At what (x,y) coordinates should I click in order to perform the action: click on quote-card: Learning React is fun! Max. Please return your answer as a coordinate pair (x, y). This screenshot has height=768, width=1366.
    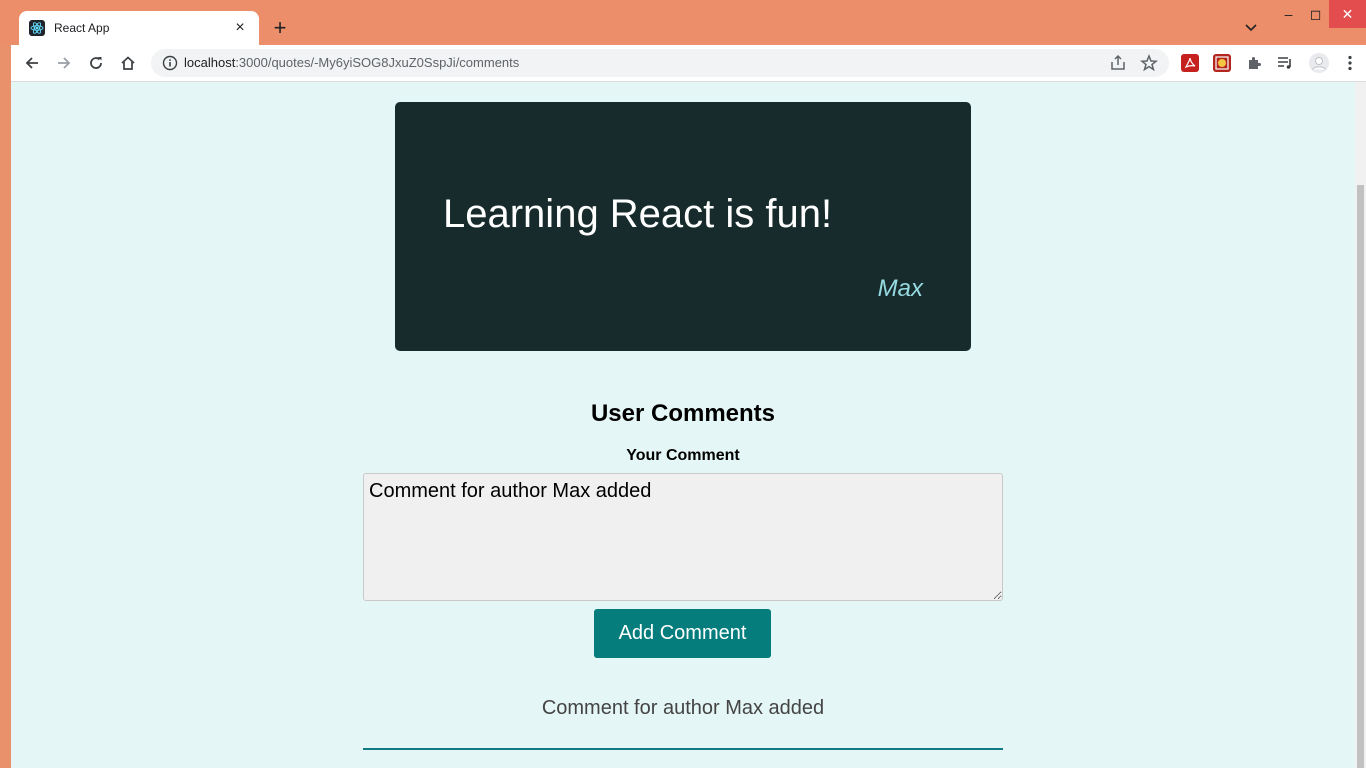
    Looking at the image, I should click on (683, 226).